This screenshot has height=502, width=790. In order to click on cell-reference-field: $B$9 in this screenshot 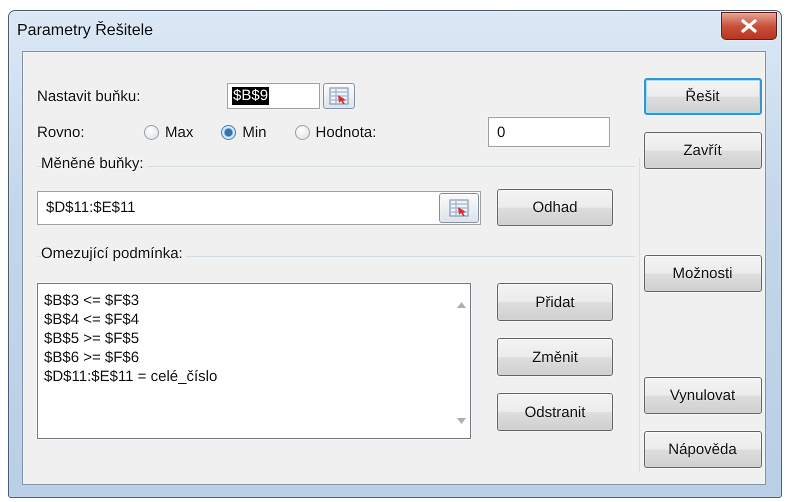, I will do `click(273, 96)`.